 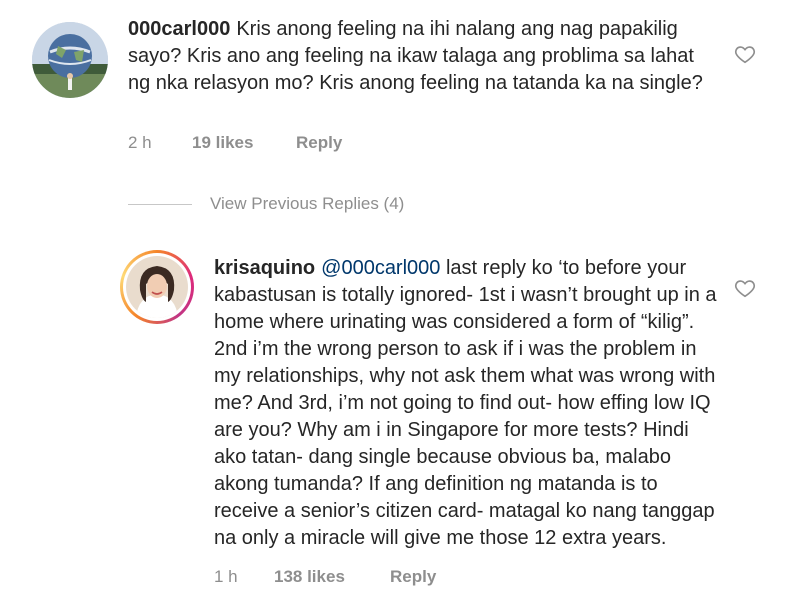 I want to click on reply-username: krisaquino, so click(x=264, y=268).